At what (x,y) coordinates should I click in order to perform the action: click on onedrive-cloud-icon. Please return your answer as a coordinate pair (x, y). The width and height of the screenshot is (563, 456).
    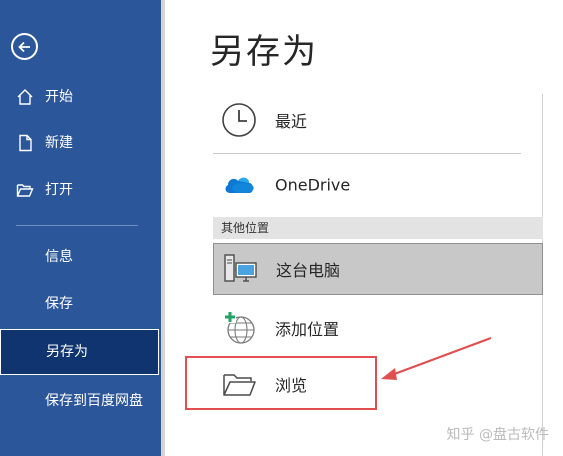
    Looking at the image, I should click on (239, 185).